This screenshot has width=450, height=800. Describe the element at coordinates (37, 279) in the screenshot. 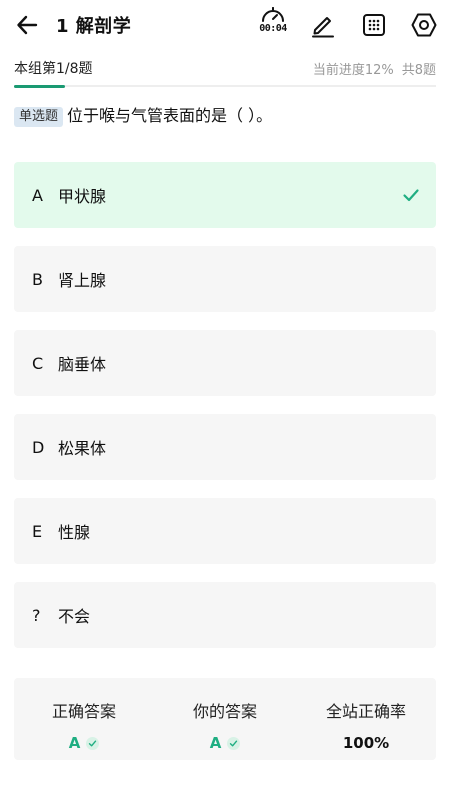

I see `option-letter: B` at that location.